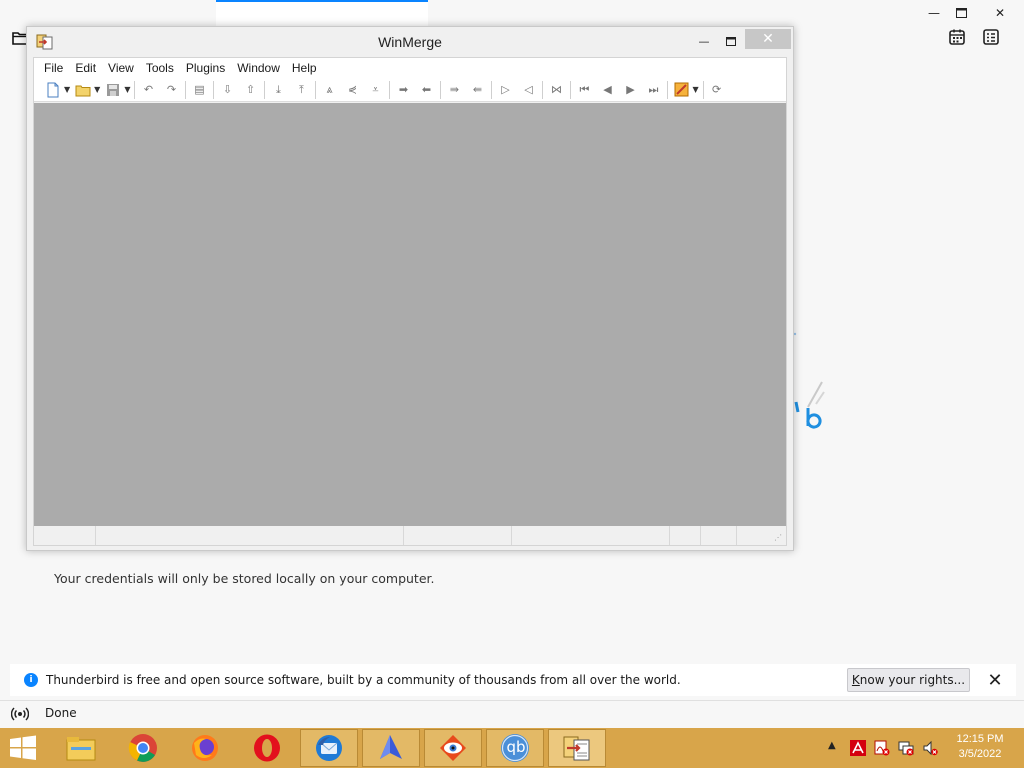  What do you see at coordinates (477, 90) in the screenshot?
I see `copy-left-advance-icon: ⇚` at bounding box center [477, 90].